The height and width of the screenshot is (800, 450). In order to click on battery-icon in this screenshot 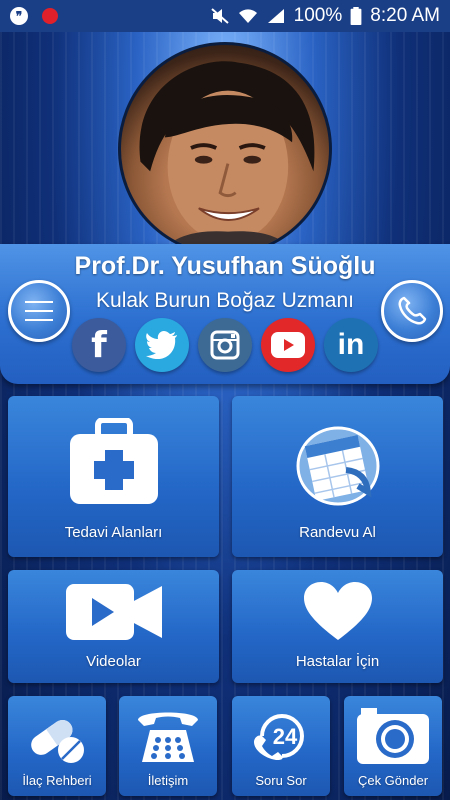, I will do `click(356, 16)`.